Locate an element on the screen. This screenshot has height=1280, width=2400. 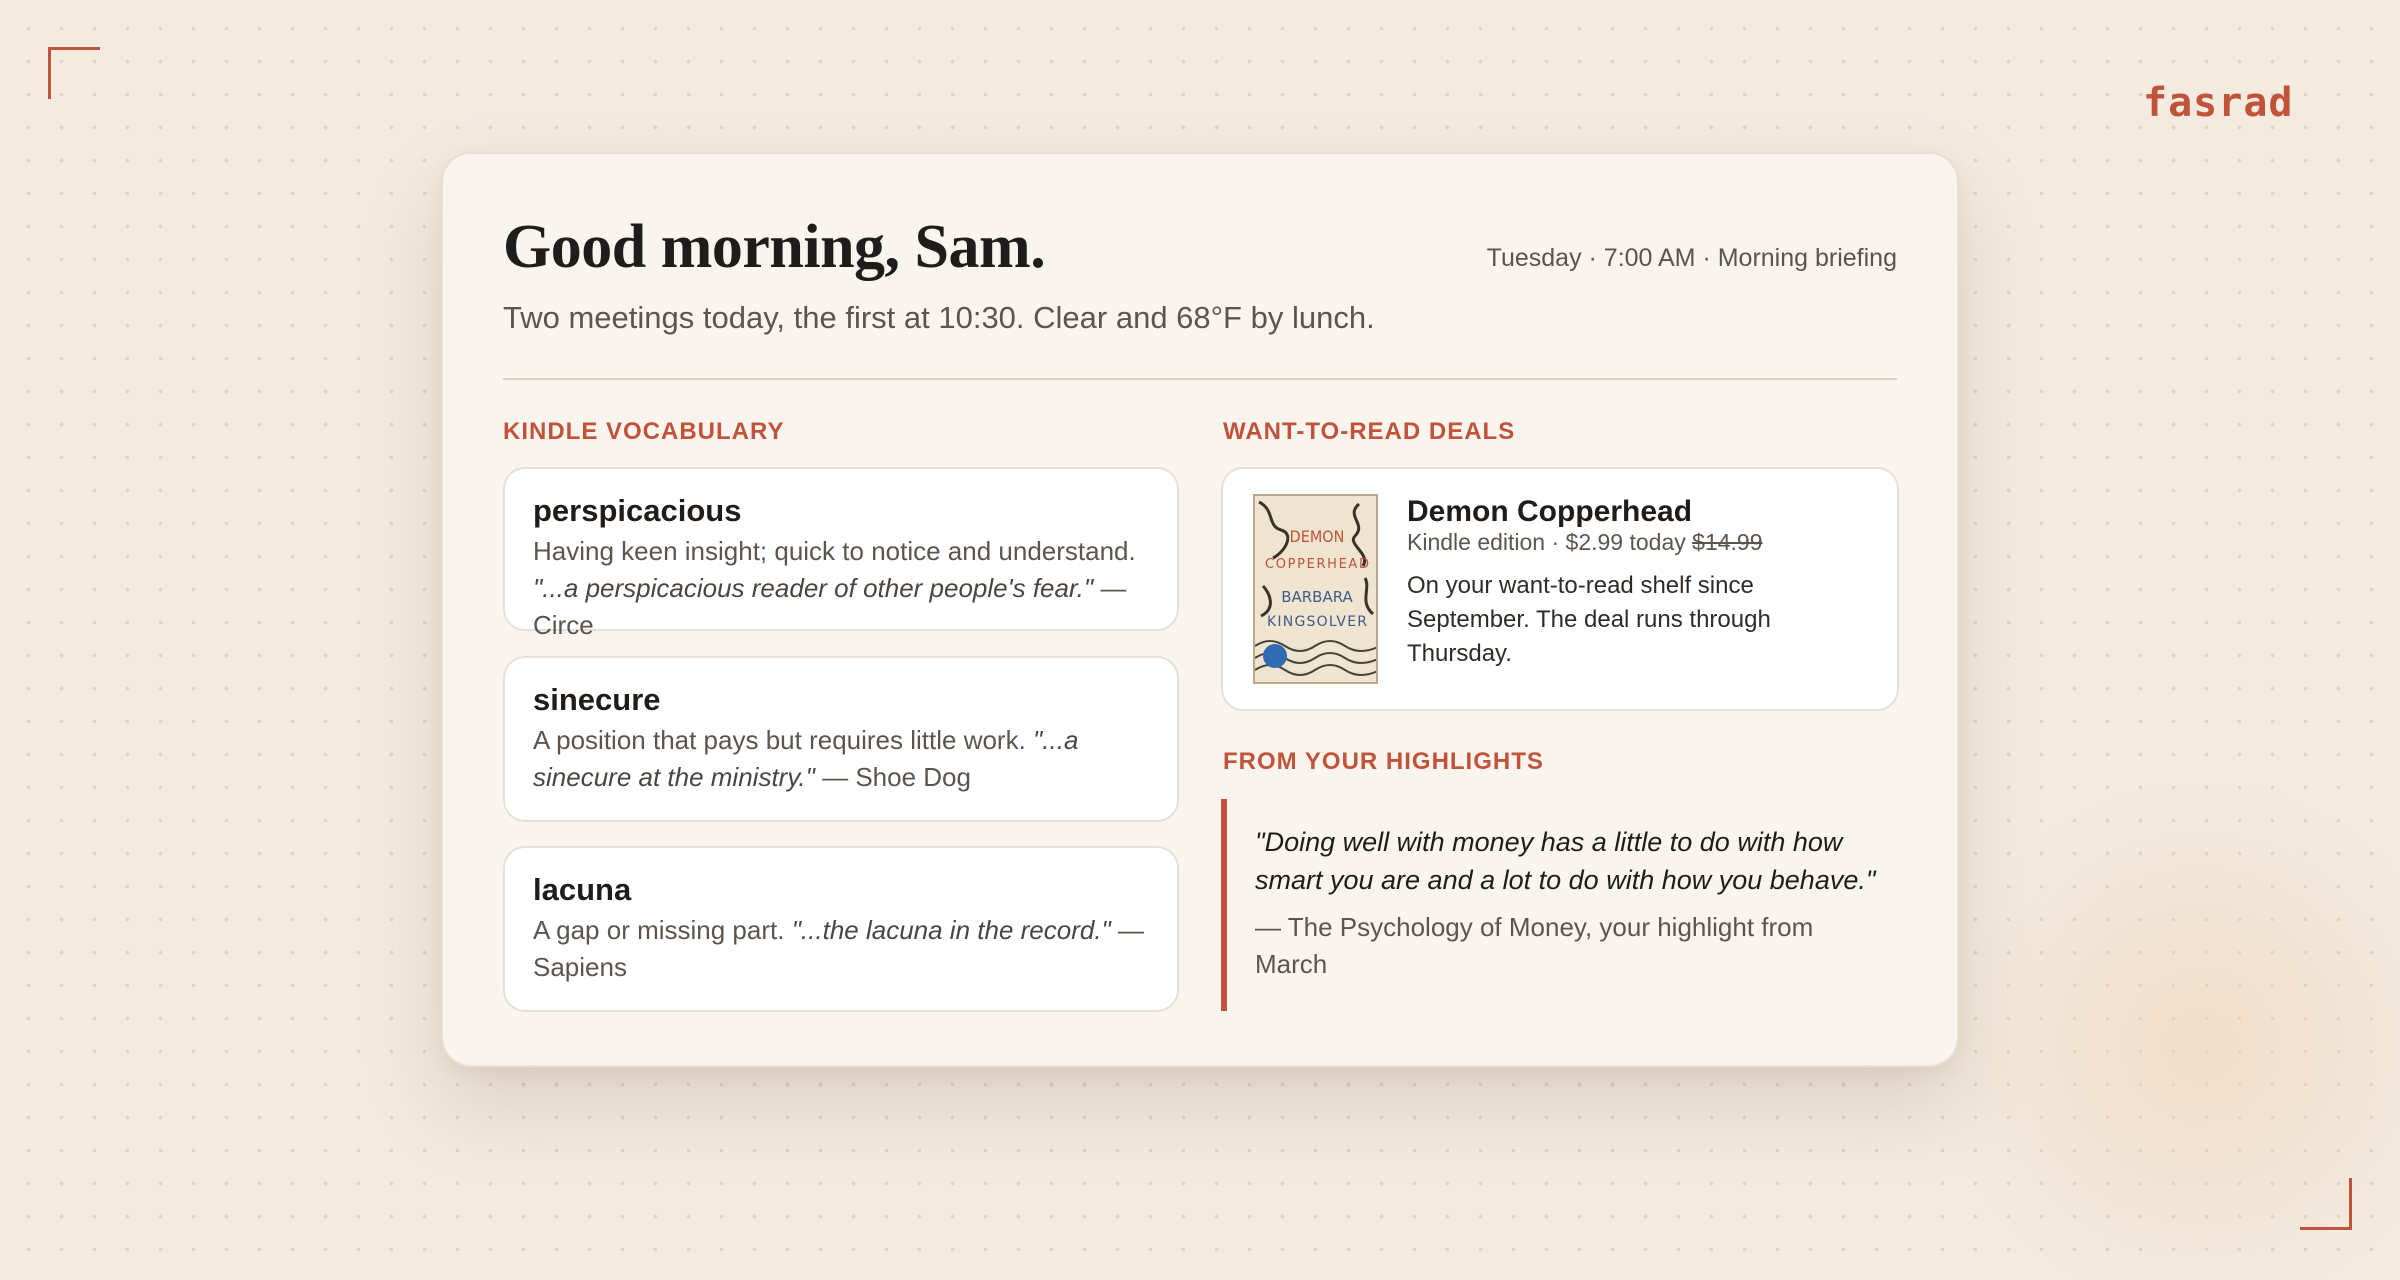
cover-author-line: BARBARA is located at coordinates (1317, 597).